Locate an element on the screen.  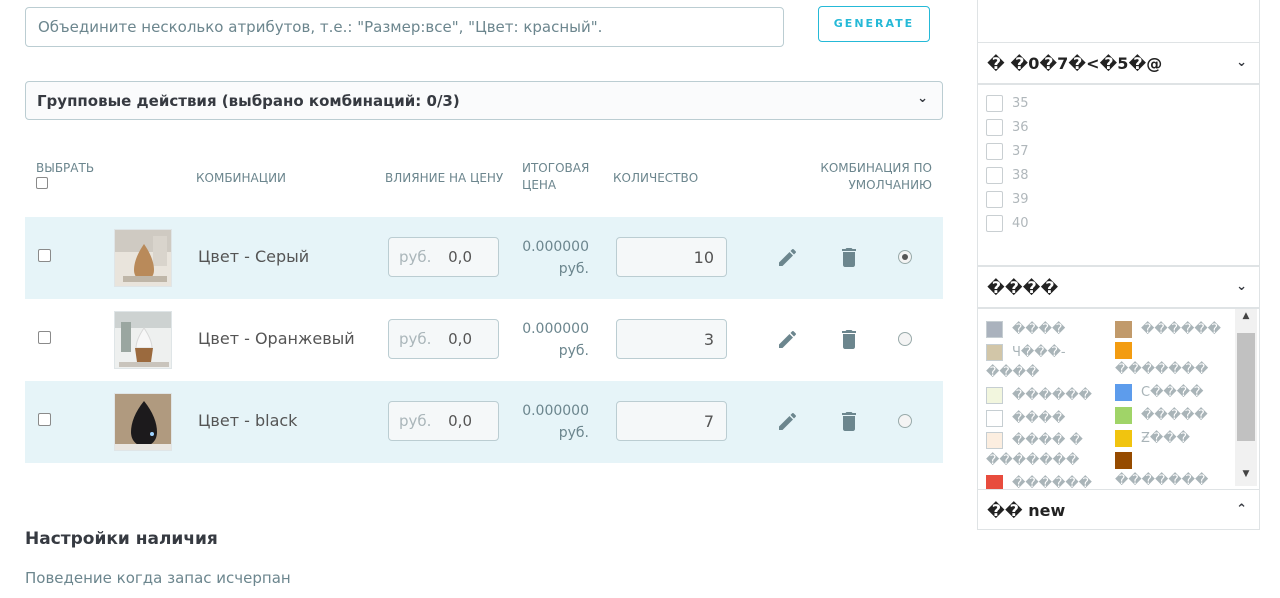
color-list-scrollbar: ▲ ▼ is located at coordinates (1246, 397).